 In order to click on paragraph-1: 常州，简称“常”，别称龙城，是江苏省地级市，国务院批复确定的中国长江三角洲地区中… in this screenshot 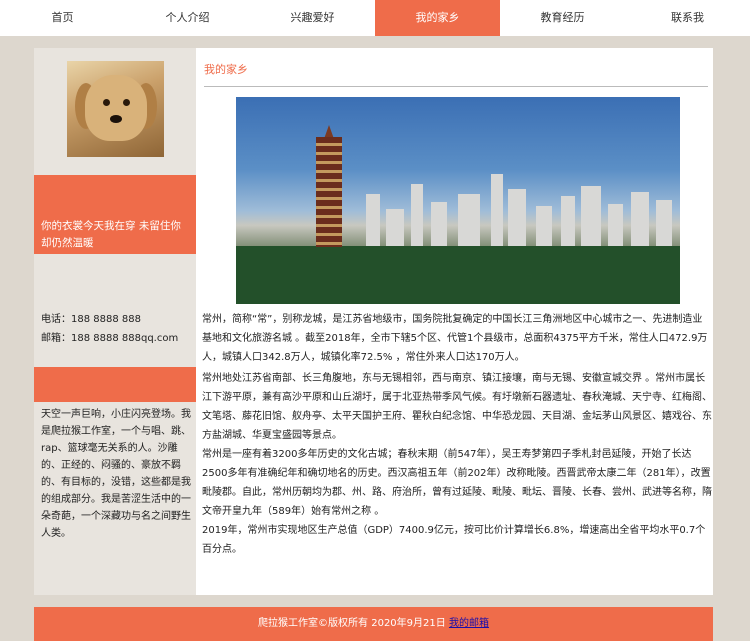, I will do `click(455, 338)`.